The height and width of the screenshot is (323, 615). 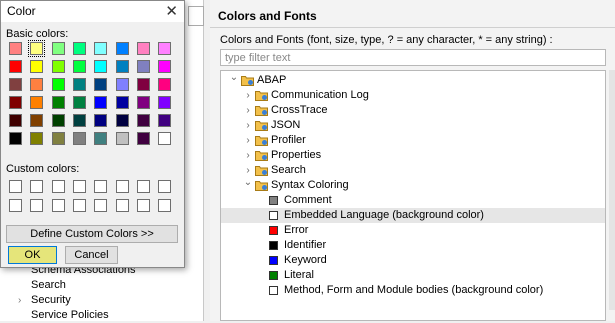 What do you see at coordinates (171, 11) in the screenshot?
I see `close-icon: ✕` at bounding box center [171, 11].